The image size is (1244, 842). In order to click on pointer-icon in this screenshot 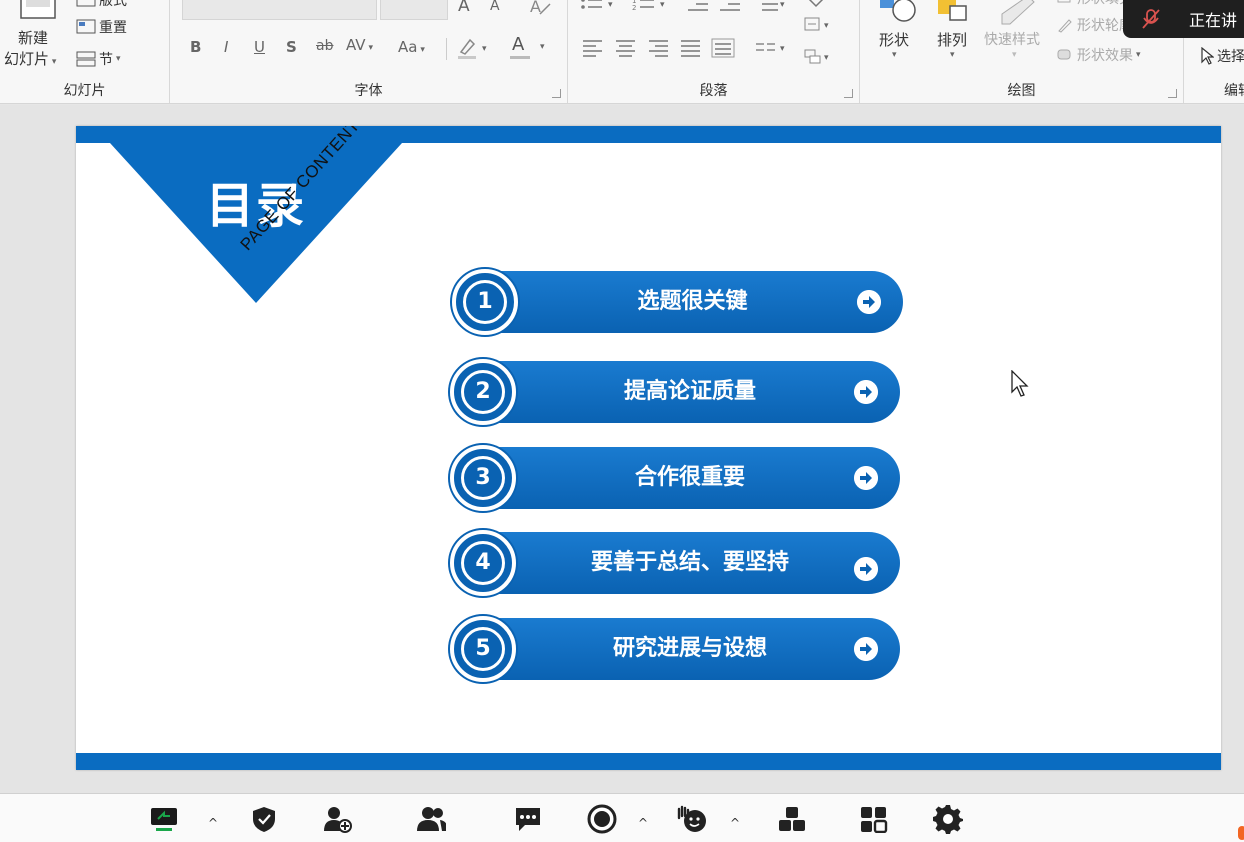, I will do `click(1207, 56)`.